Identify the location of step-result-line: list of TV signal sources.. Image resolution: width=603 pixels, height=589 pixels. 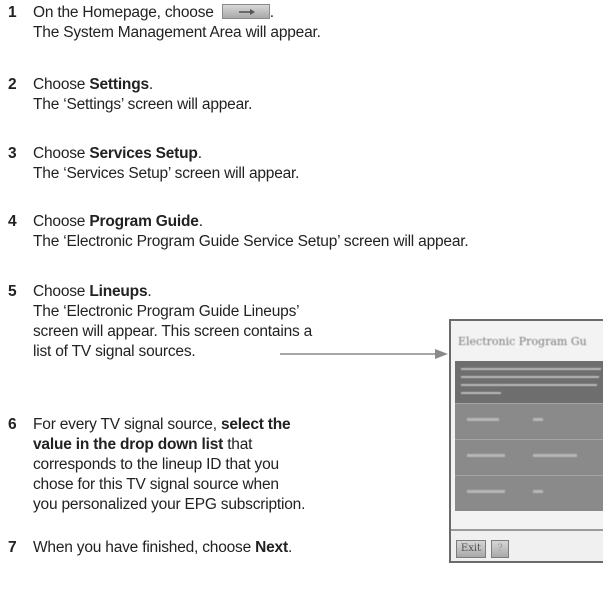
(114, 351).